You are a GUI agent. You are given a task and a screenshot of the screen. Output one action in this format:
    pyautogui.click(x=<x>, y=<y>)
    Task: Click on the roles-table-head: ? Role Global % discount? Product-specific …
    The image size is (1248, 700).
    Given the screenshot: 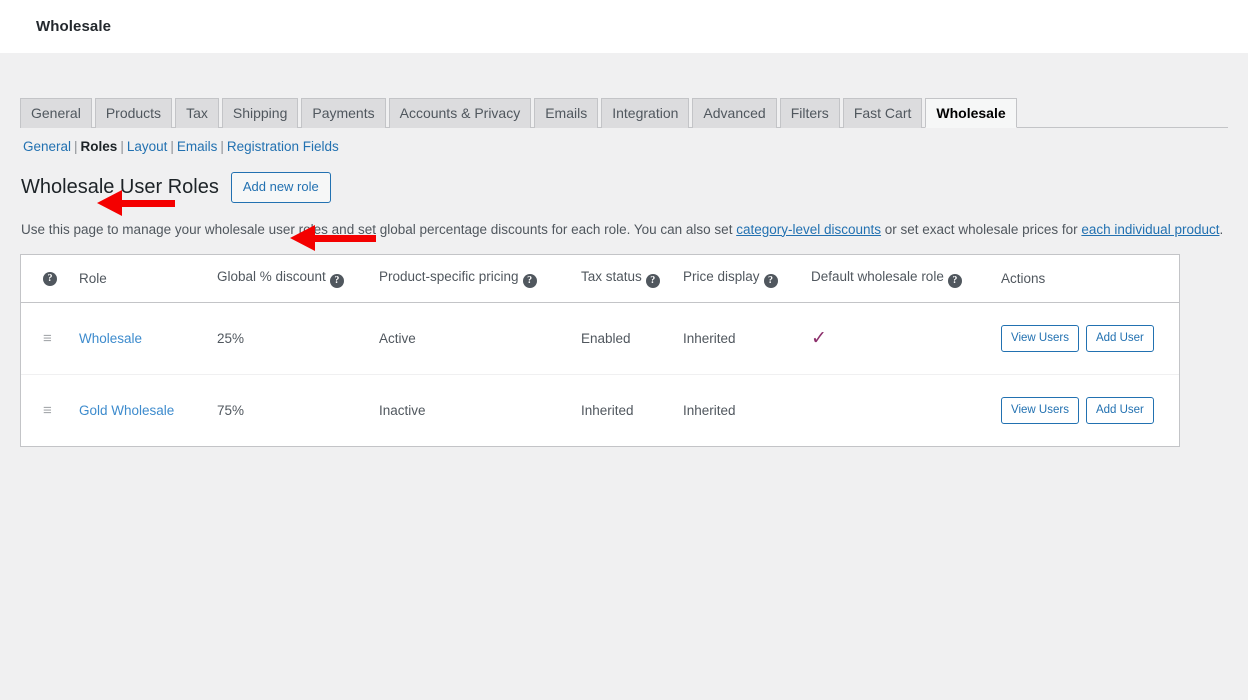 What is the action you would take?
    pyautogui.click(x=600, y=278)
    